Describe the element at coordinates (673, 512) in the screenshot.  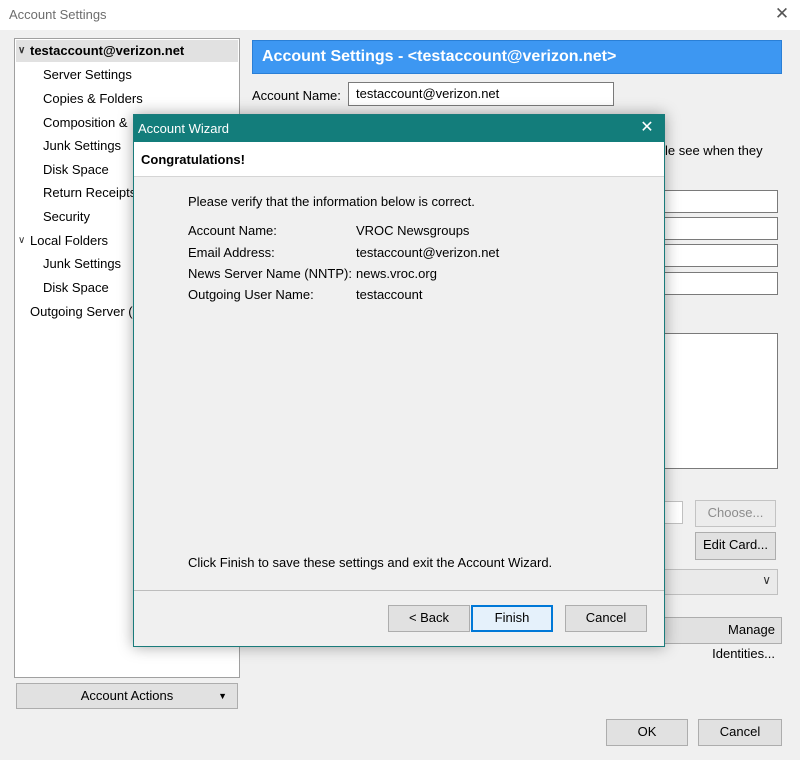
I see `signature-file-input` at that location.